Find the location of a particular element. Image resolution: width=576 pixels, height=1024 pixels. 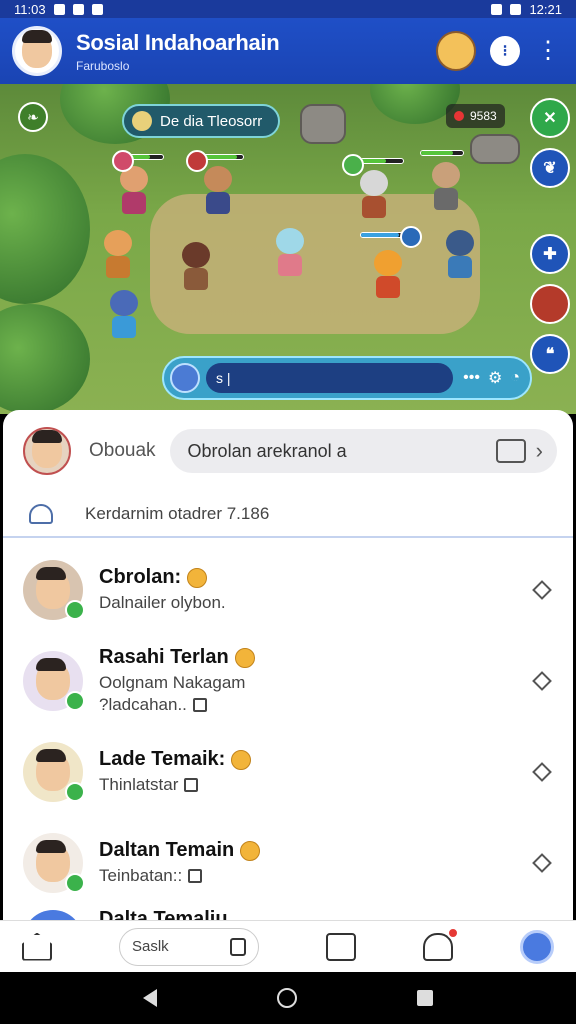

recents-icon is located at coordinates (425, 998).